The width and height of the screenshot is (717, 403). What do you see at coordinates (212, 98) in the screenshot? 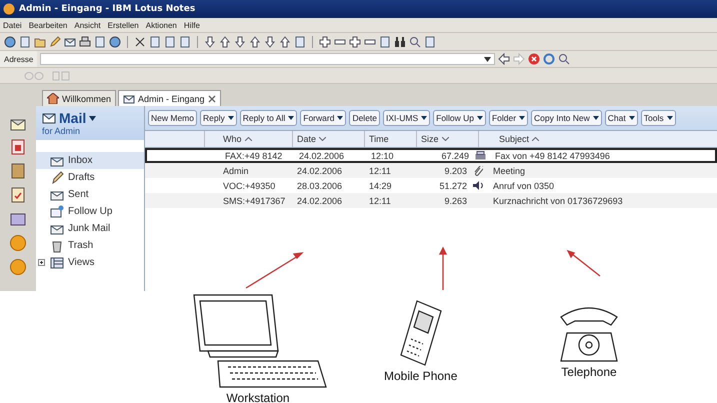
I see `close-icon` at bounding box center [212, 98].